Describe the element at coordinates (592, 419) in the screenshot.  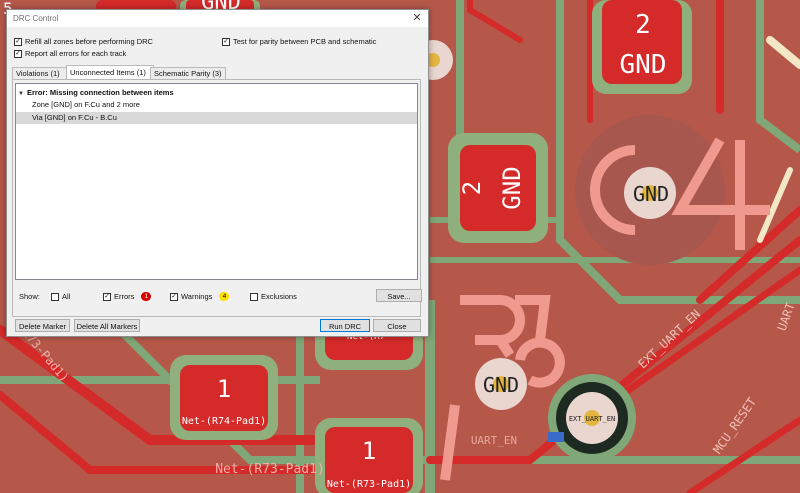
I see `via-ext-uart-en-label: EXT_UART_EN` at that location.